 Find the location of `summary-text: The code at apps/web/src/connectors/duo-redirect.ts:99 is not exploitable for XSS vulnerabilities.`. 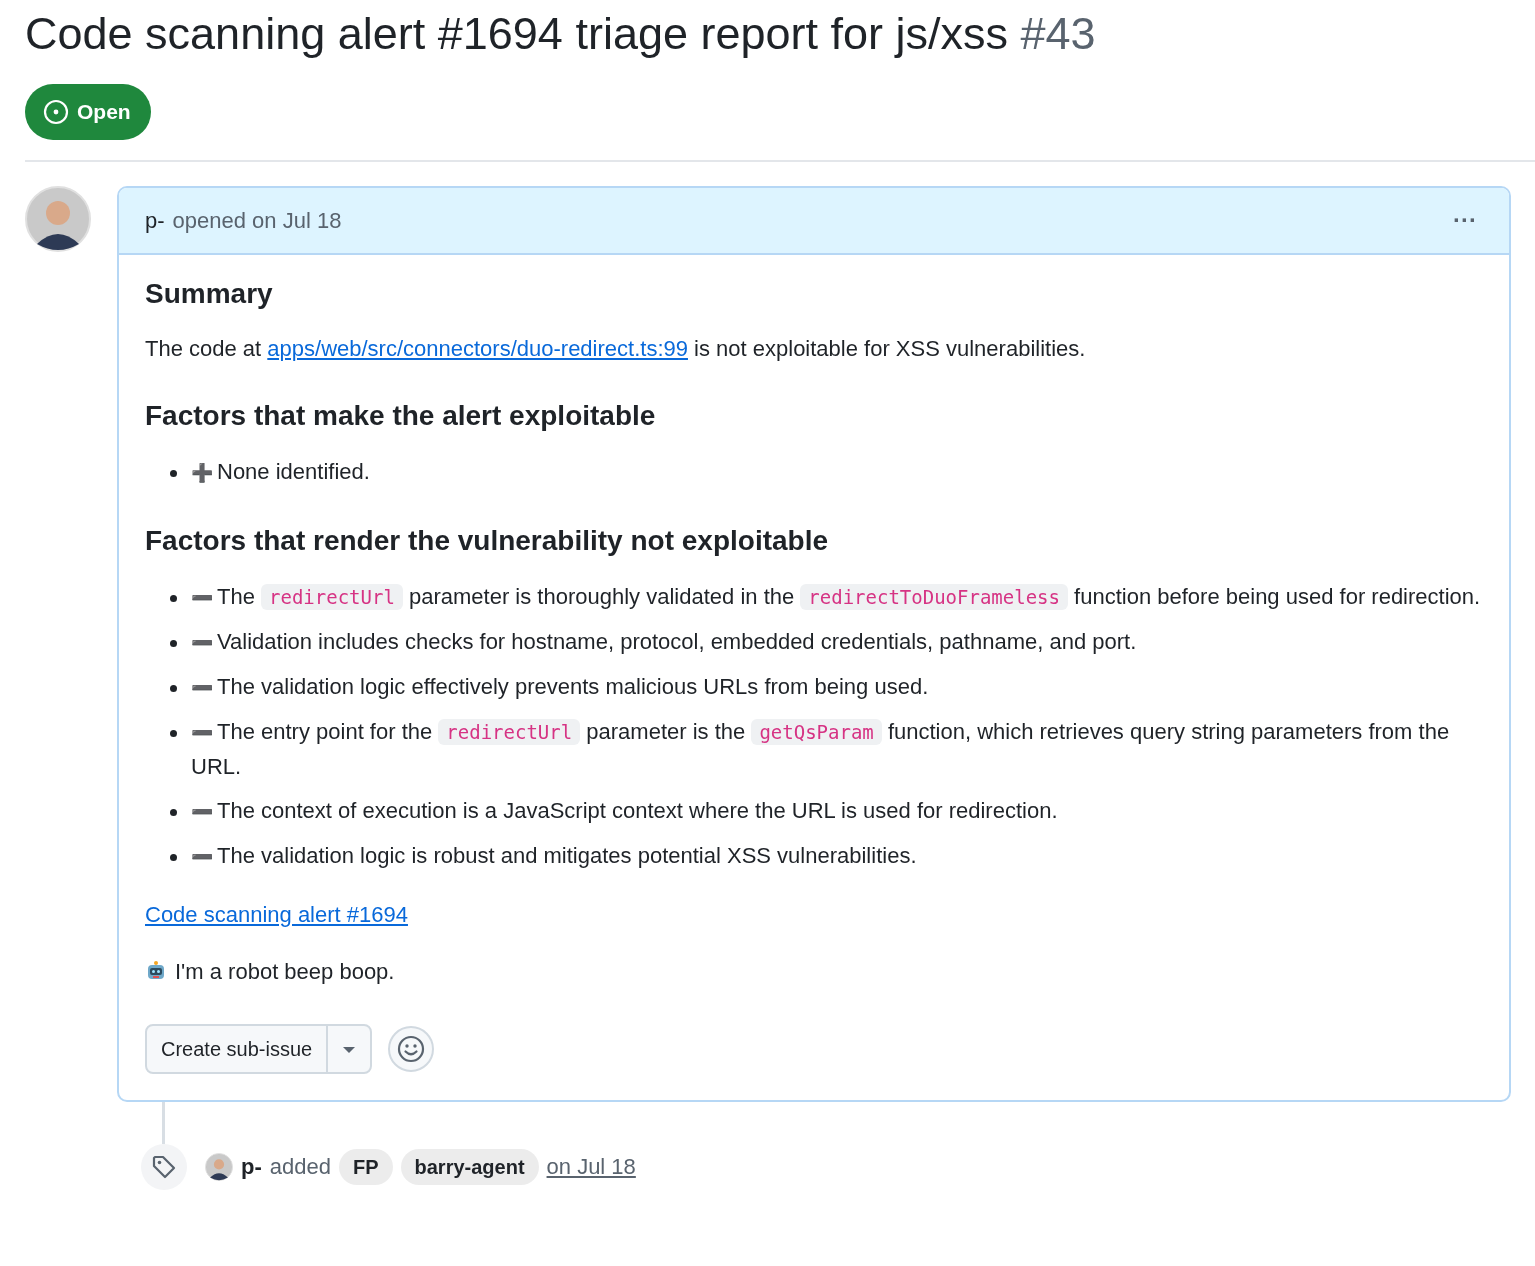

summary-text: The code at apps/web/src/connectors/duo-redirect.ts:99 is not exploitable for XSS vulnerabilities. is located at coordinates (616, 349).